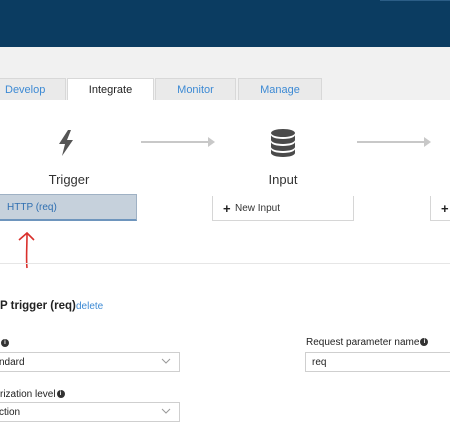 This screenshot has height=428, width=450. I want to click on authorization-level-value: ction, so click(10, 412).